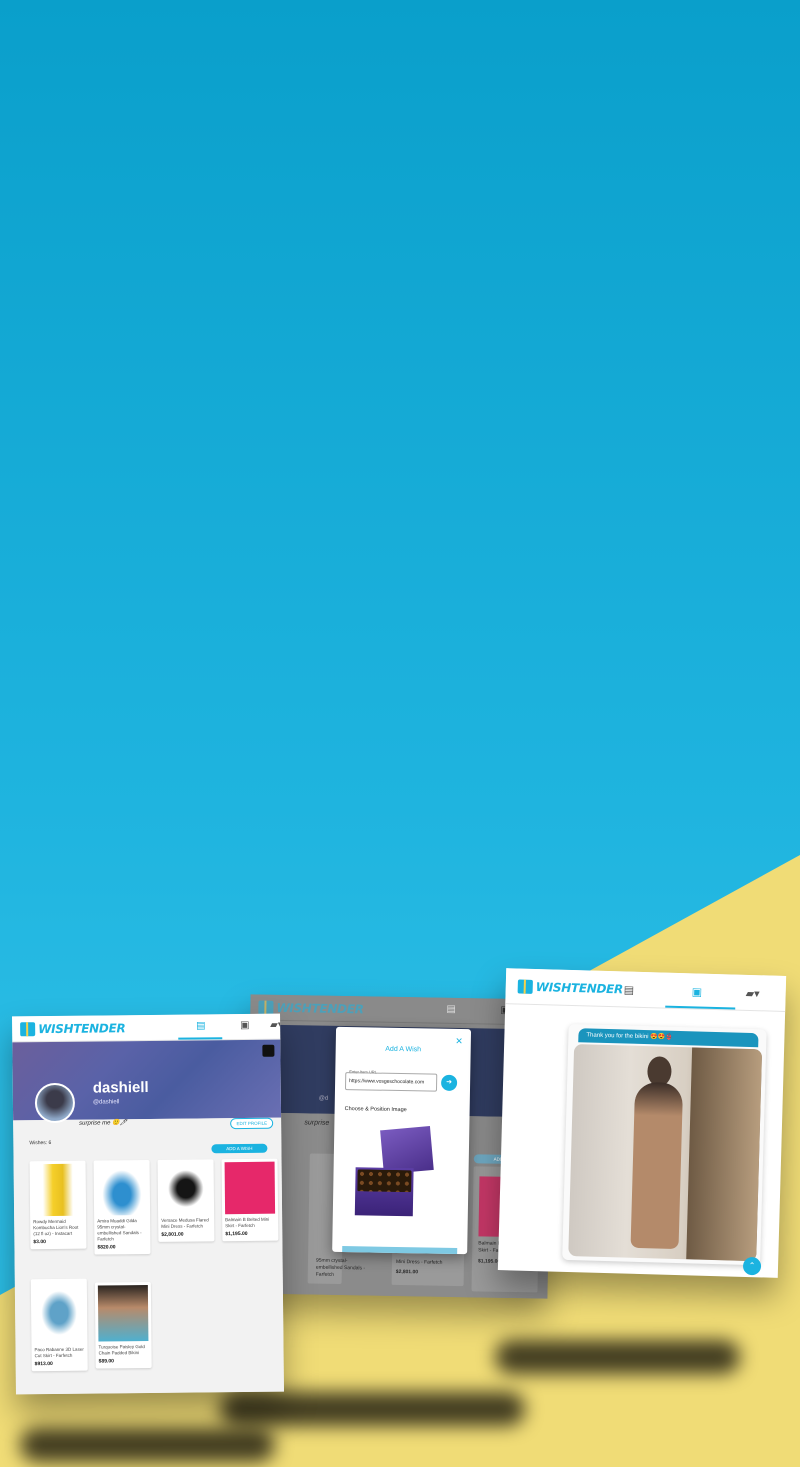 The height and width of the screenshot is (1467, 800). I want to click on wish-price: $820.00, so click(106, 1247).